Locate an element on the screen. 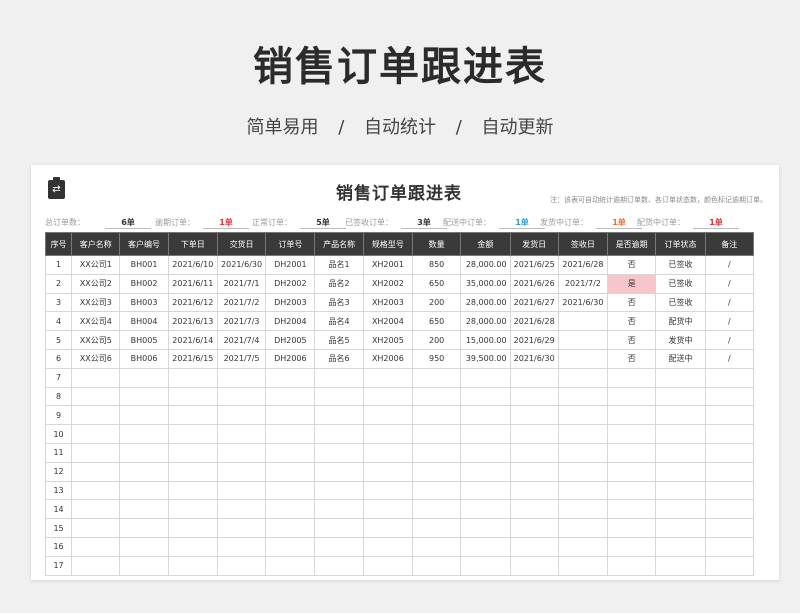 The height and width of the screenshot is (613, 800). table-cell: 2021/7/1 is located at coordinates (241, 283).